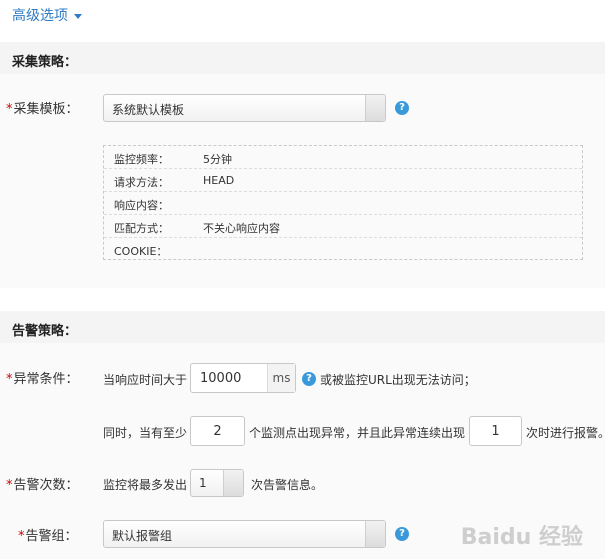 Image resolution: width=605 pixels, height=559 pixels. Describe the element at coordinates (145, 485) in the screenshot. I see `alert-count-prefix-text: 监控将最多发出` at that location.